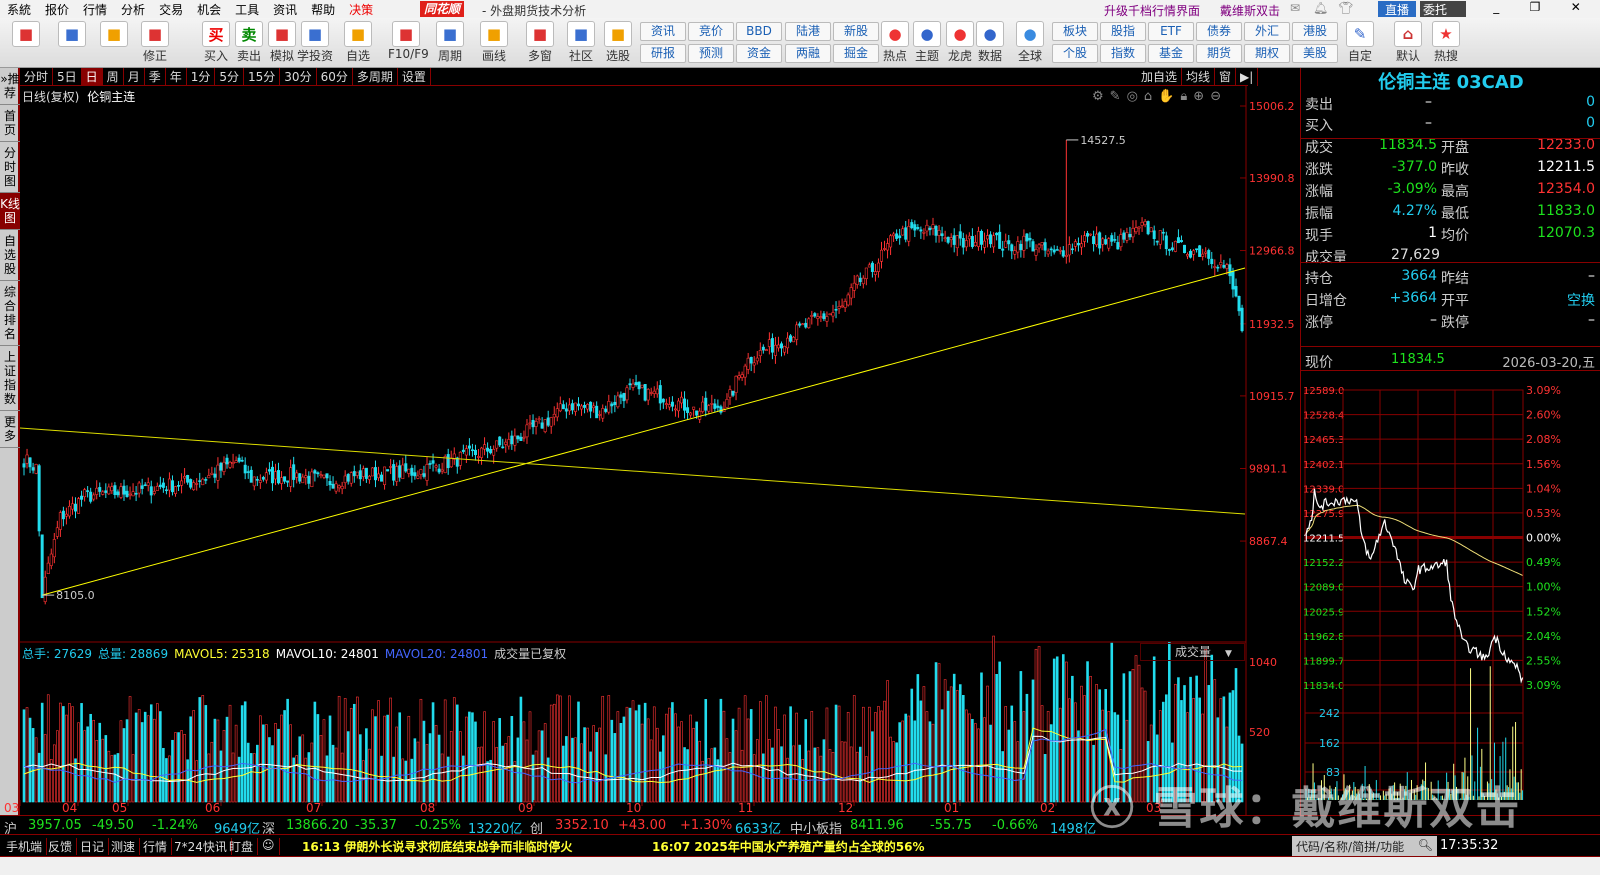 This screenshot has width=1600, height=875. What do you see at coordinates (1192, 652) in the screenshot?
I see `volume-indicator-select: 成交量 ▼` at bounding box center [1192, 652].